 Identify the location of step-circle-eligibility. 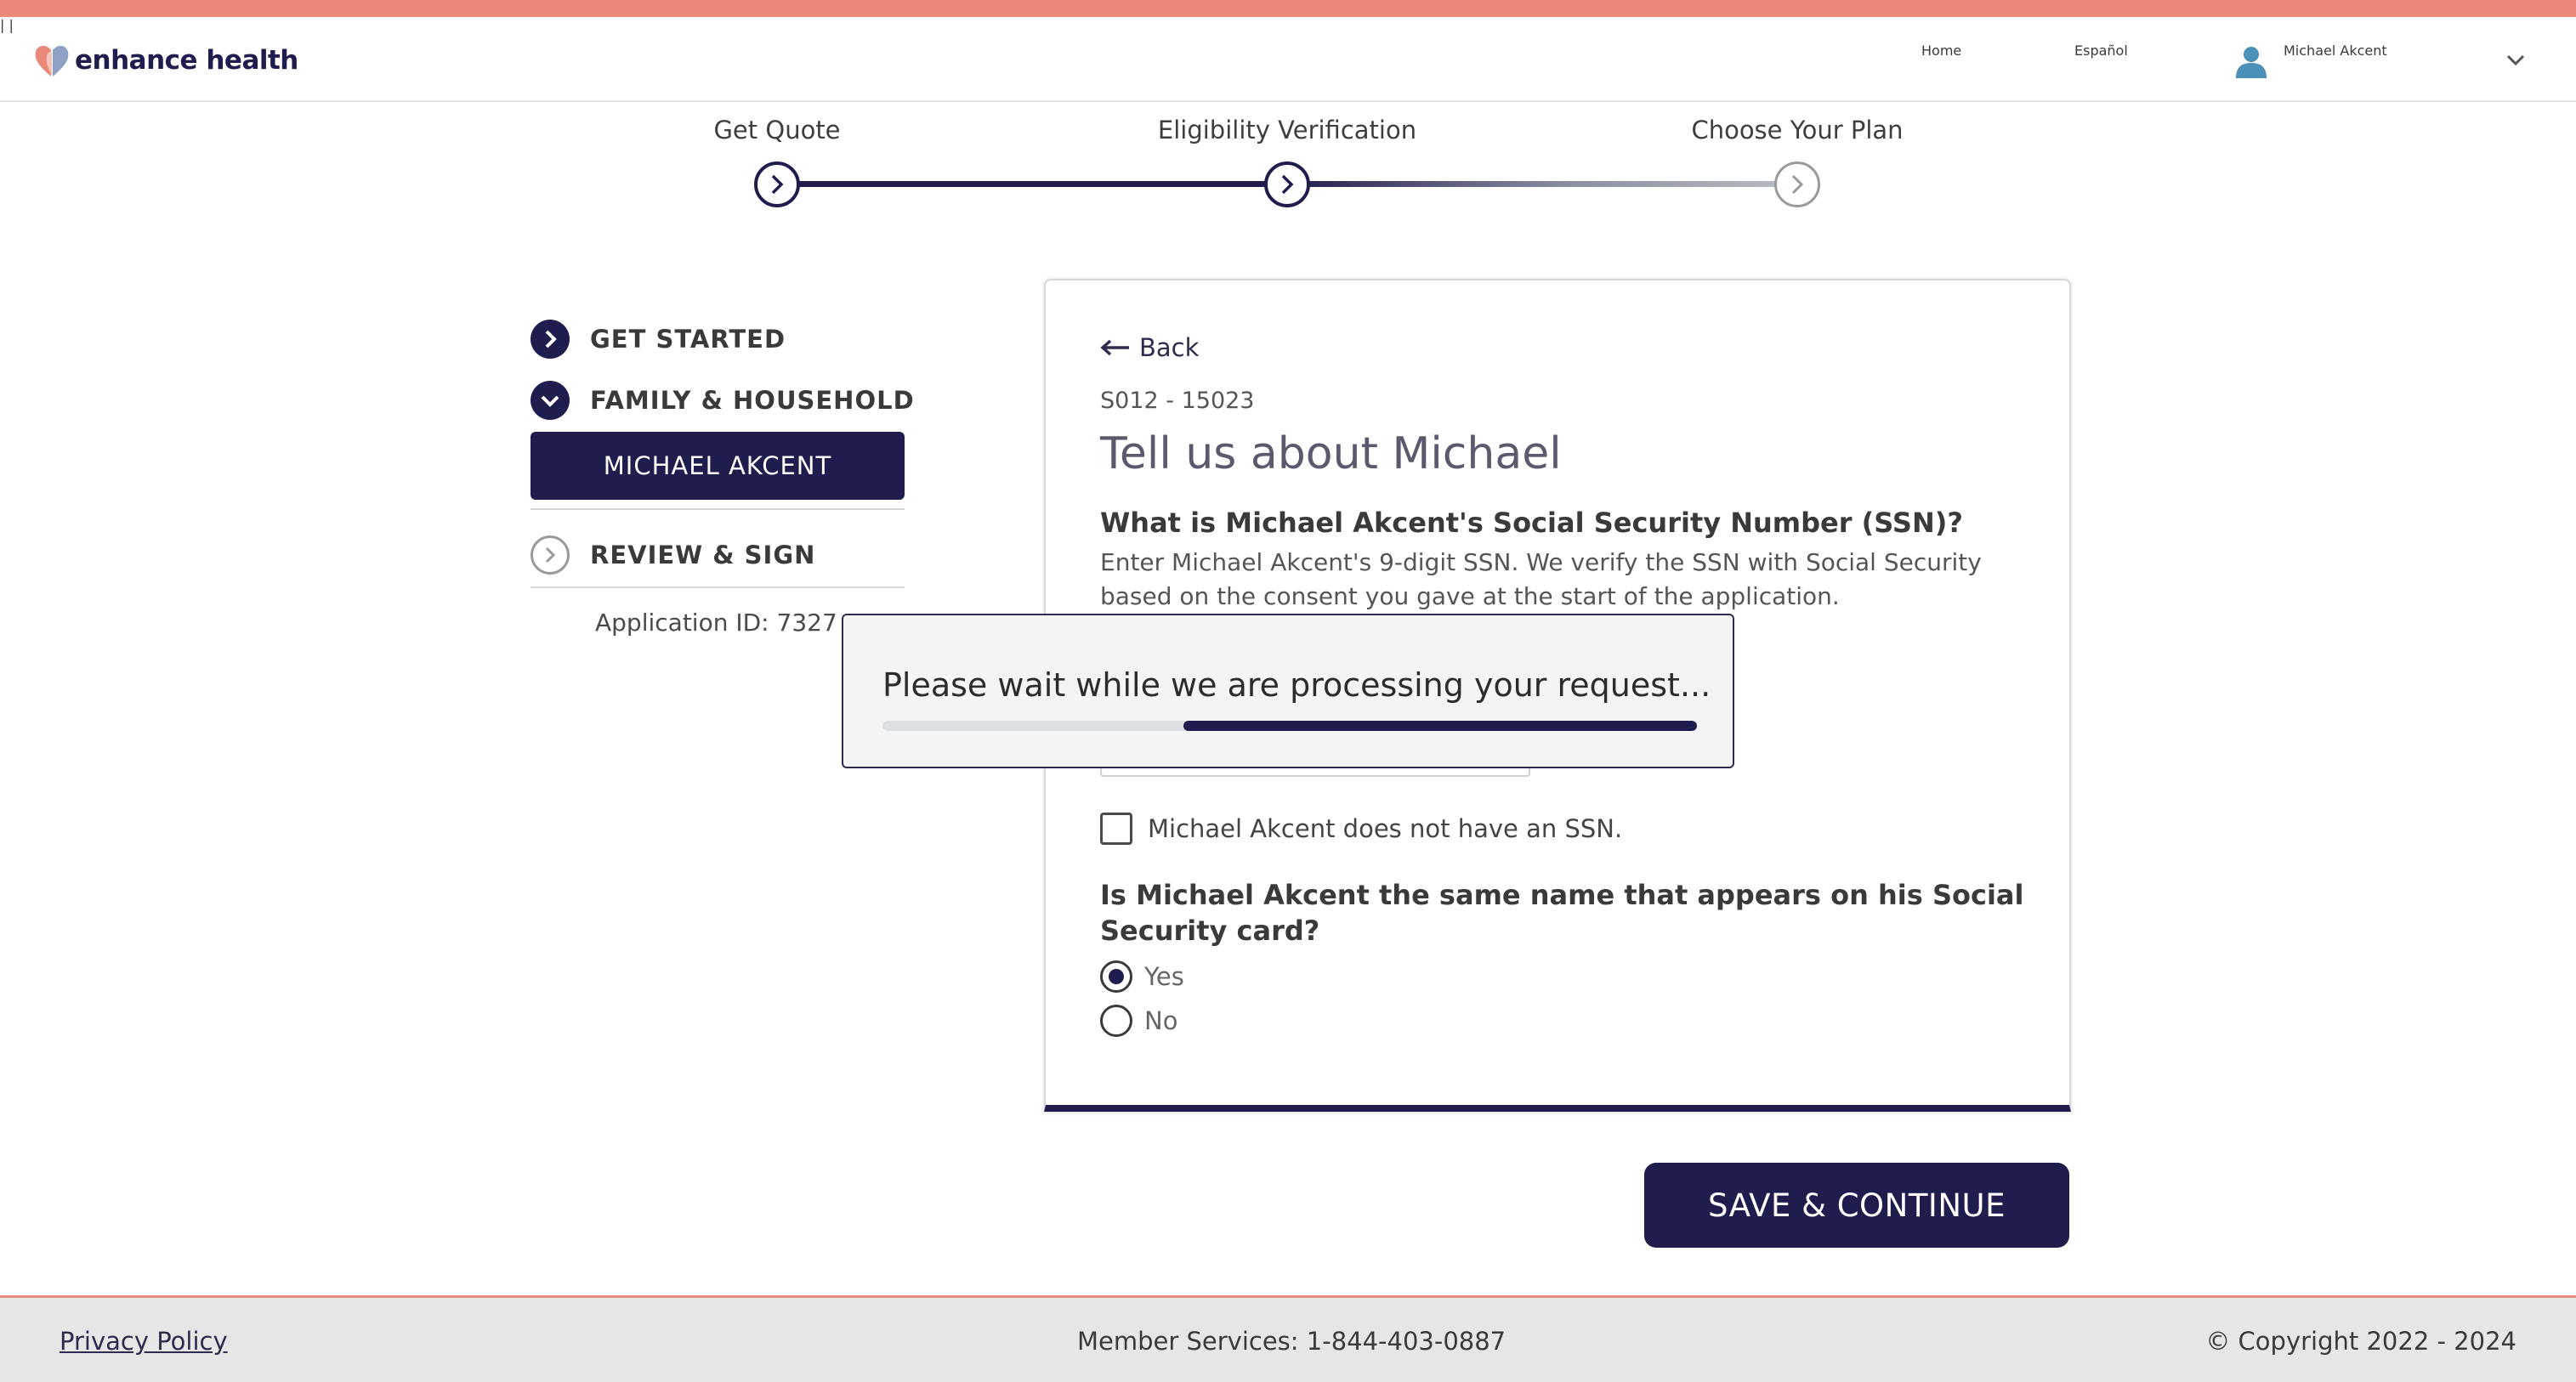
(1287, 184).